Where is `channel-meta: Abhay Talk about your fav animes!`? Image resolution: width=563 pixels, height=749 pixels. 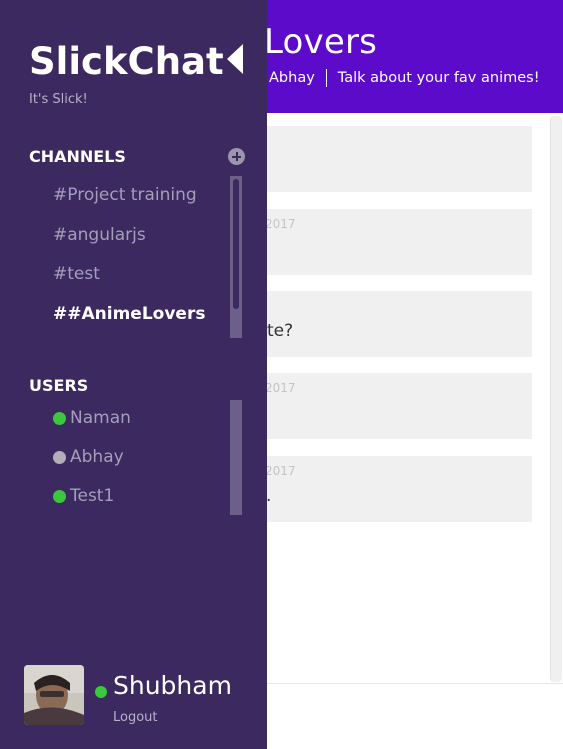
channel-meta: Abhay Talk about your fav animes! is located at coordinates (404, 78).